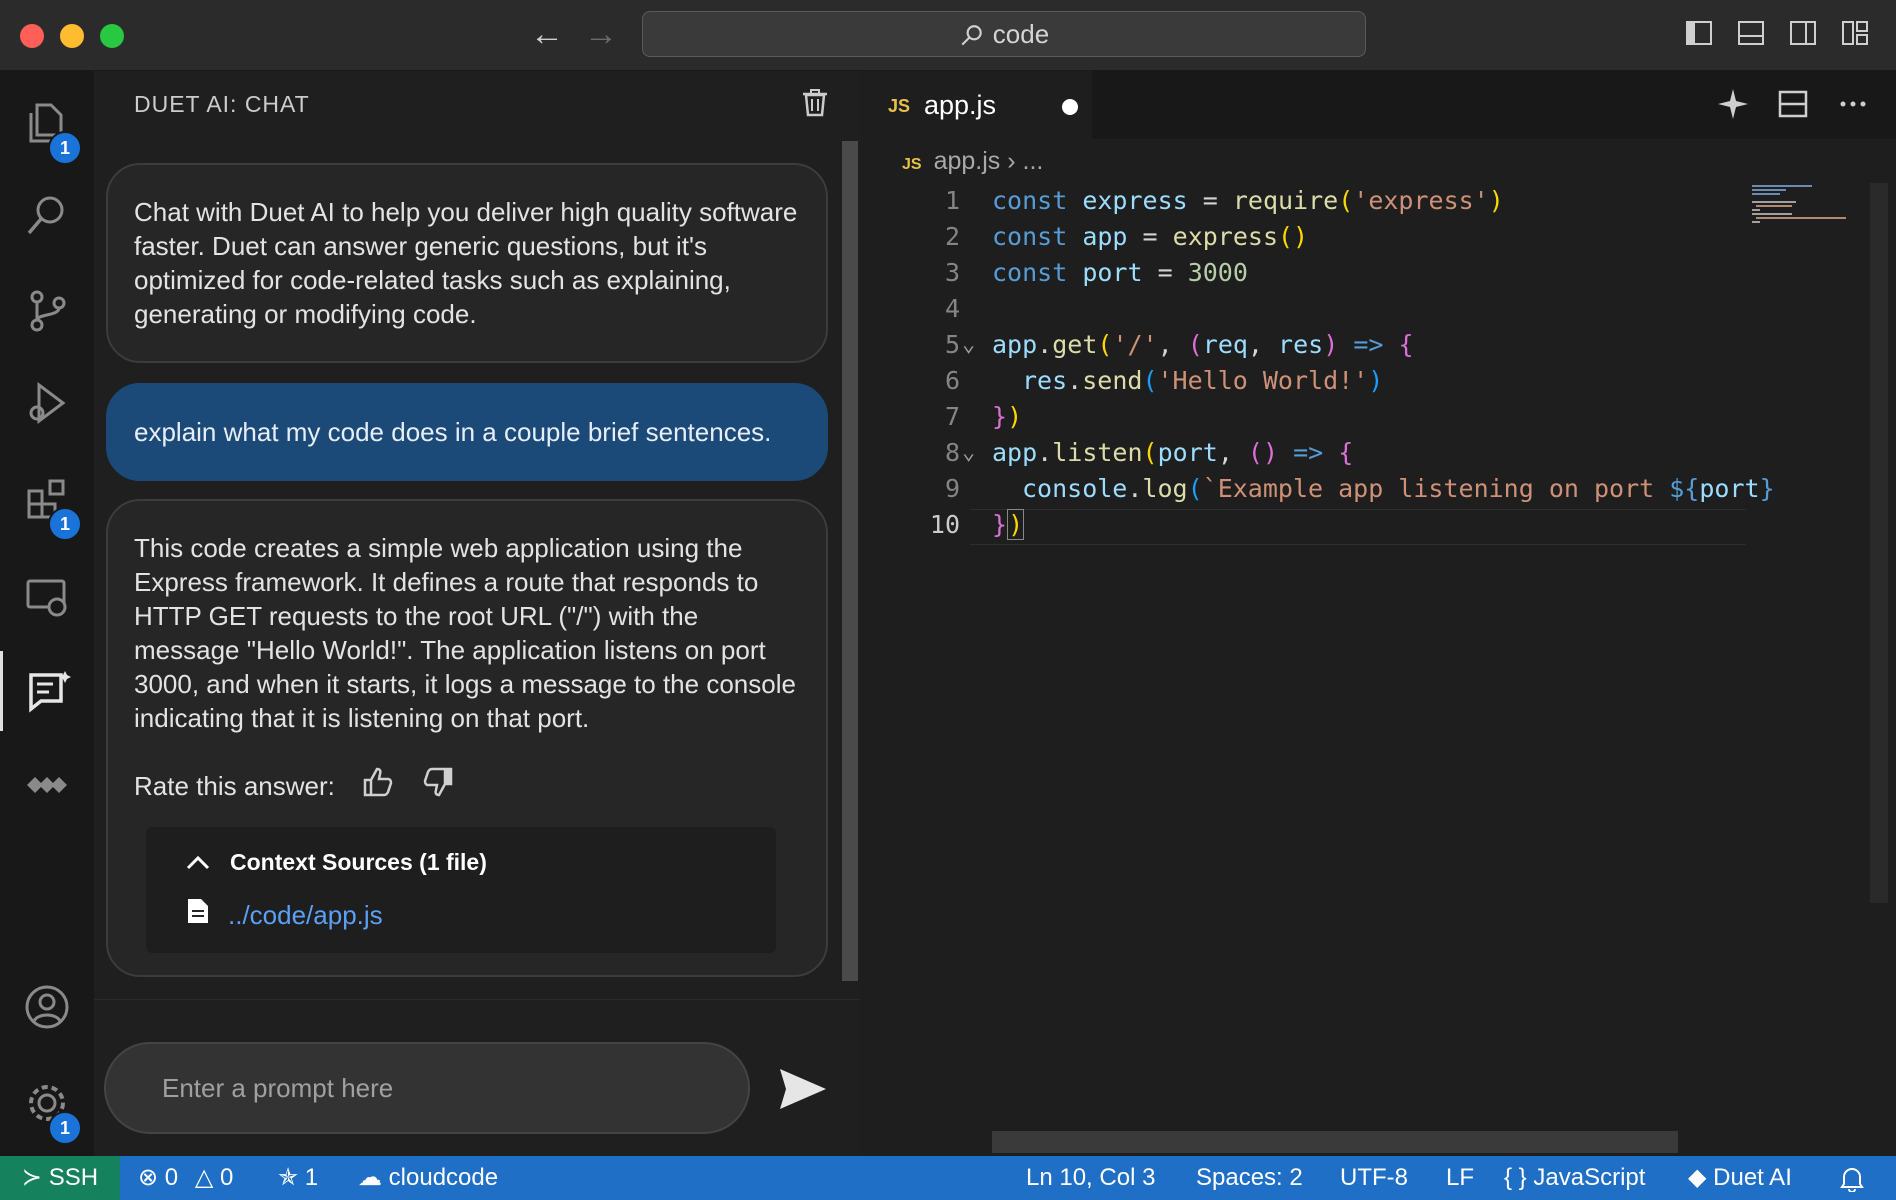 Image resolution: width=1896 pixels, height=1200 pixels. Describe the element at coordinates (204, 1177) in the screenshot. I see `warning-icon: △` at that location.